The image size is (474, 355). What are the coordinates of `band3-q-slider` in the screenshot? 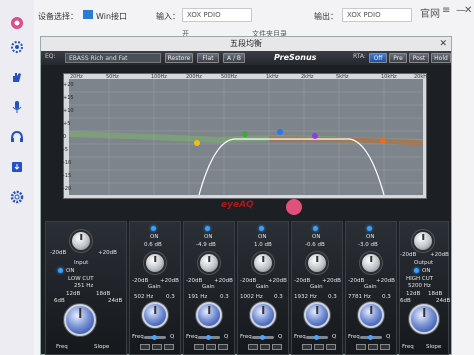 It's located at (263, 337).